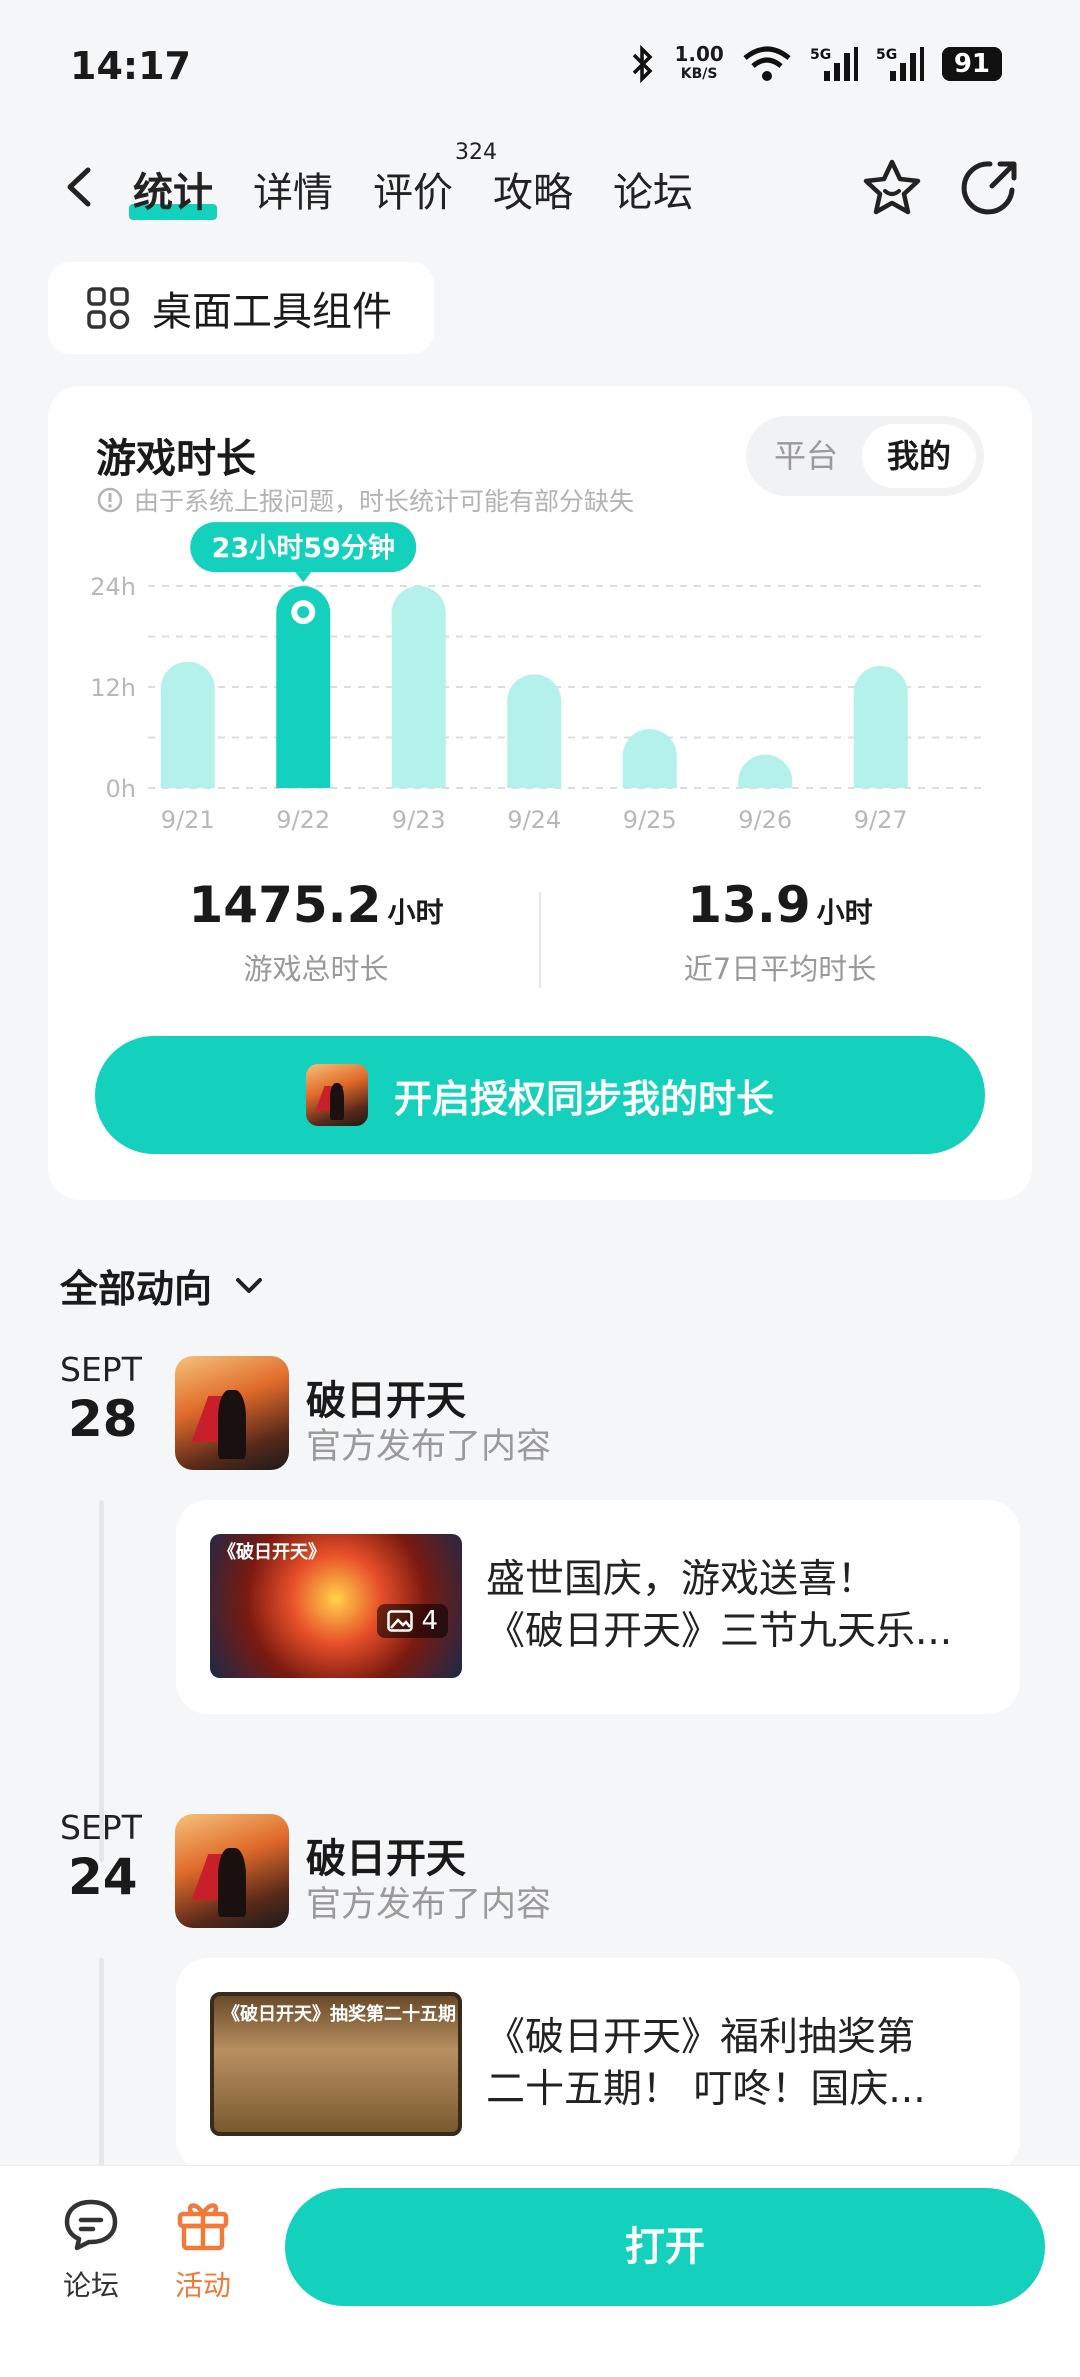 Image resolution: width=1080 pixels, height=2377 pixels. Describe the element at coordinates (749, 905) in the screenshot. I see `average-time-value: 13.9` at that location.